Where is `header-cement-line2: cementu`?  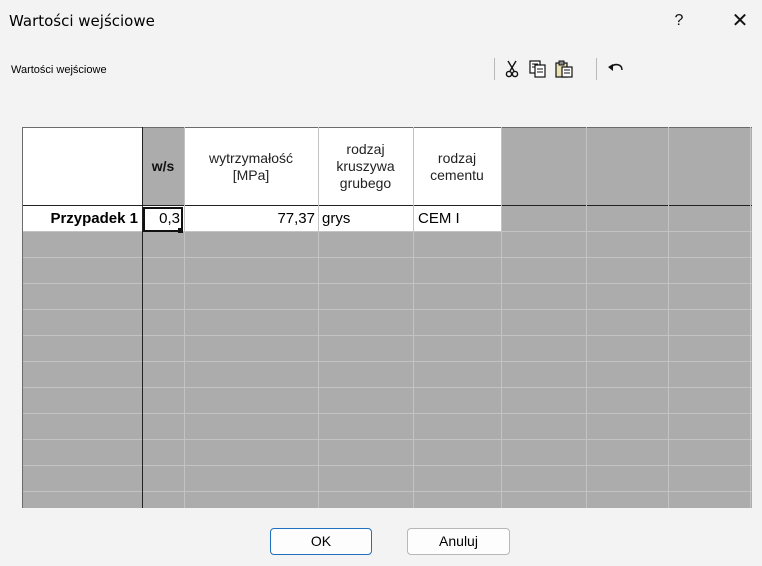 header-cement-line2: cementu is located at coordinates (457, 174).